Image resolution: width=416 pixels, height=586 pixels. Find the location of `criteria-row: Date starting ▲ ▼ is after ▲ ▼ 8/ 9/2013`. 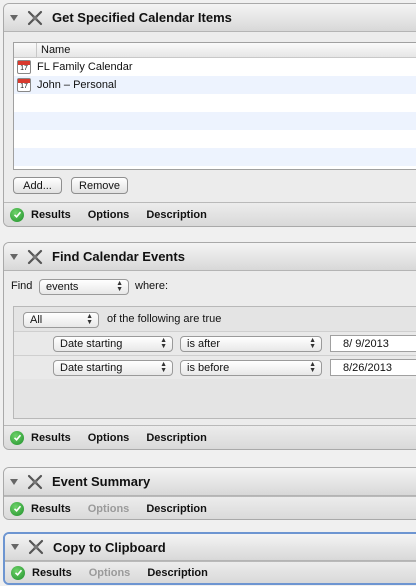

criteria-row: Date starting ▲ ▼ is after ▲ ▼ 8/ 9/2013 is located at coordinates (215, 343).